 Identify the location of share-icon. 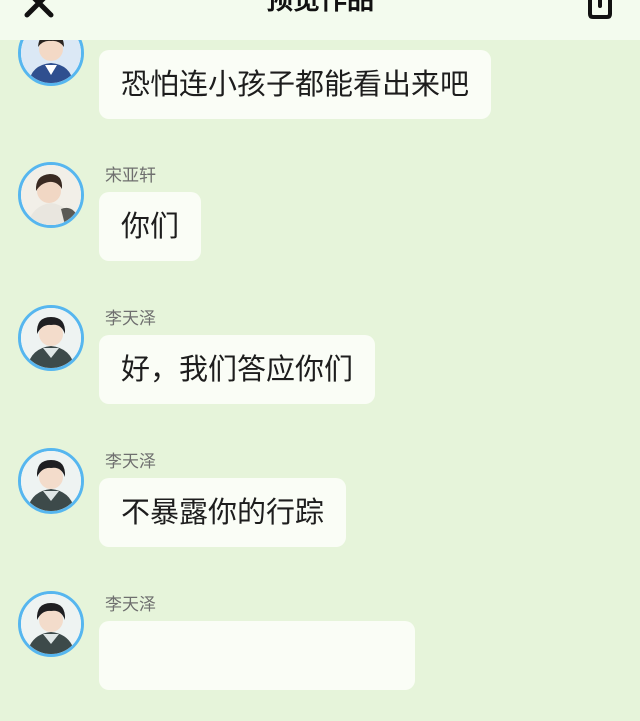
(600, 10).